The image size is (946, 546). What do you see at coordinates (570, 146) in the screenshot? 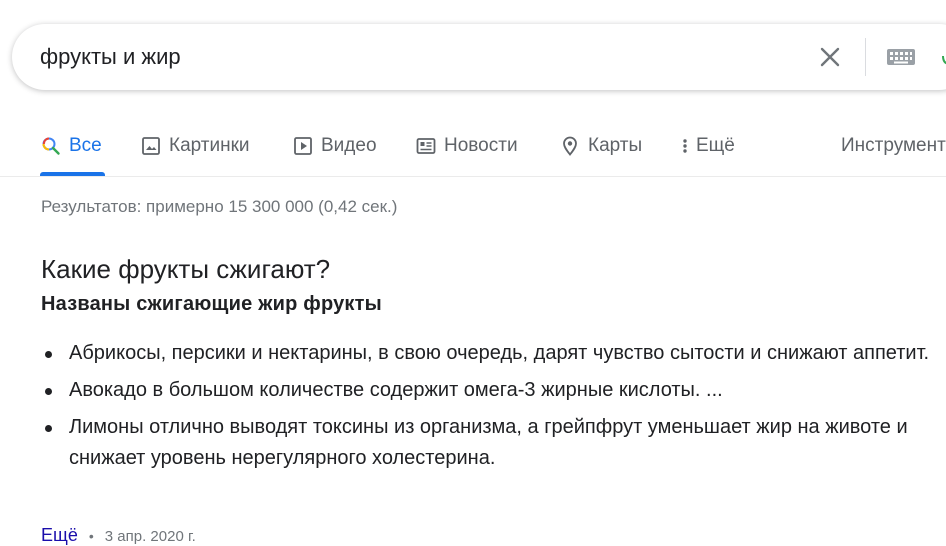
I see `map-pin-icon` at bounding box center [570, 146].